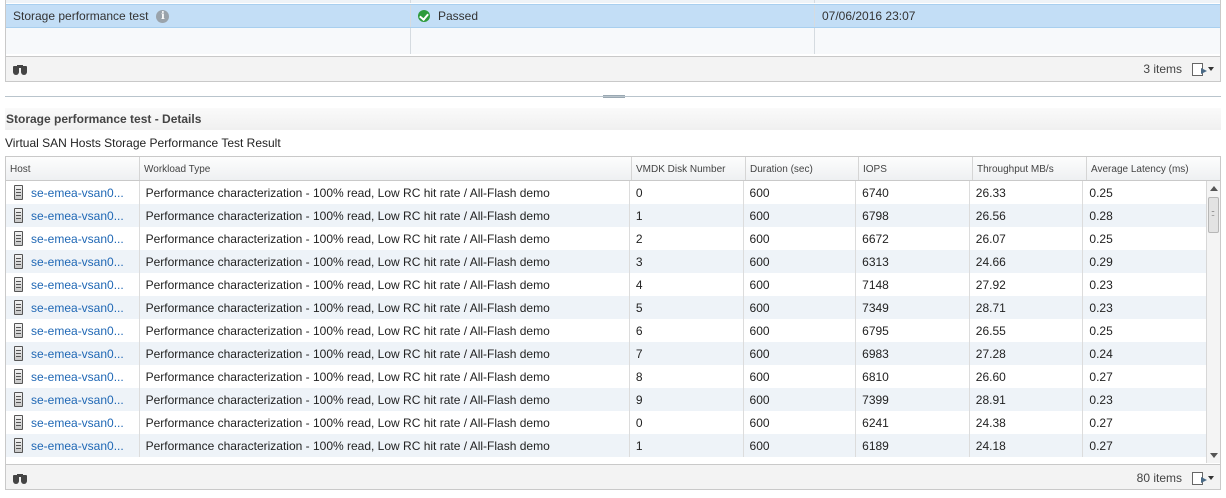 The width and height of the screenshot is (1226, 498). I want to click on disk-number-cell: 2, so click(687, 238).